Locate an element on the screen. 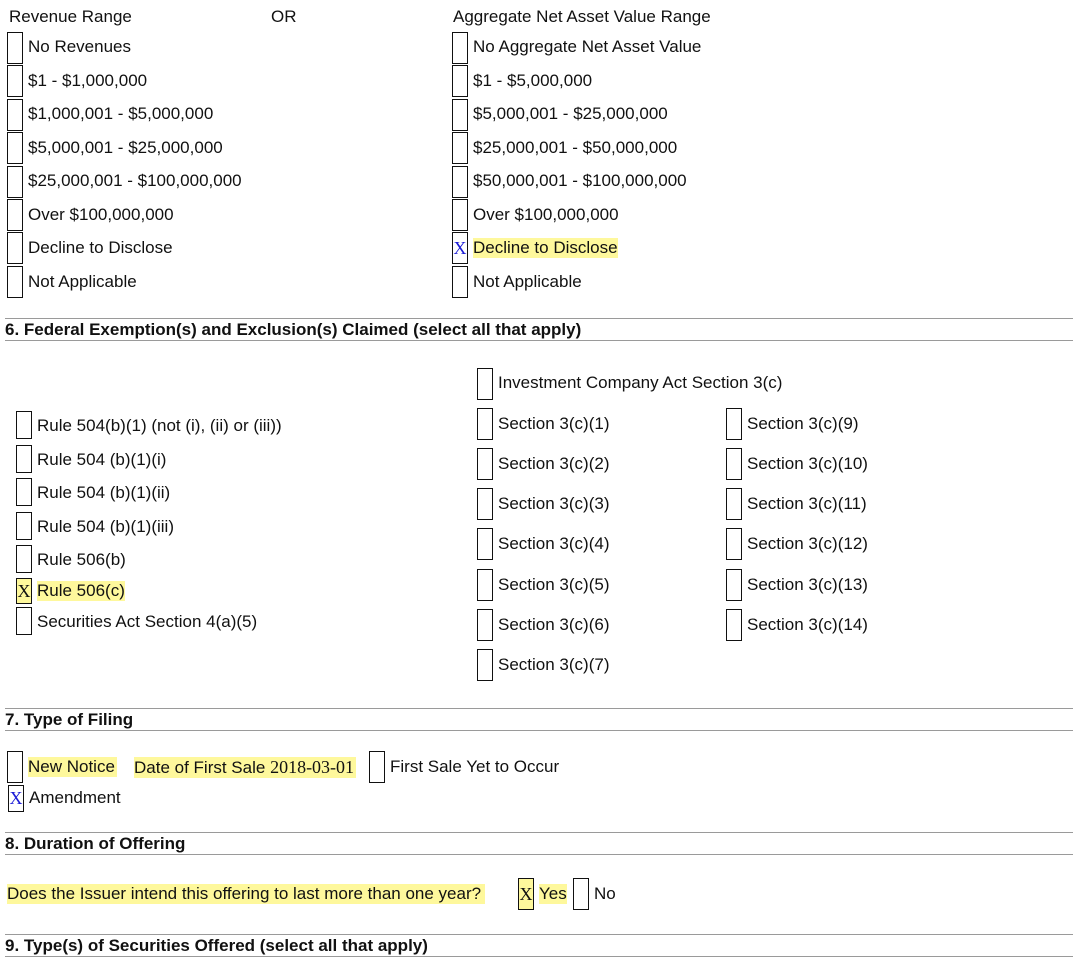 This screenshot has height=962, width=1073. revenue-option-label: Not Applicable is located at coordinates (82, 281).